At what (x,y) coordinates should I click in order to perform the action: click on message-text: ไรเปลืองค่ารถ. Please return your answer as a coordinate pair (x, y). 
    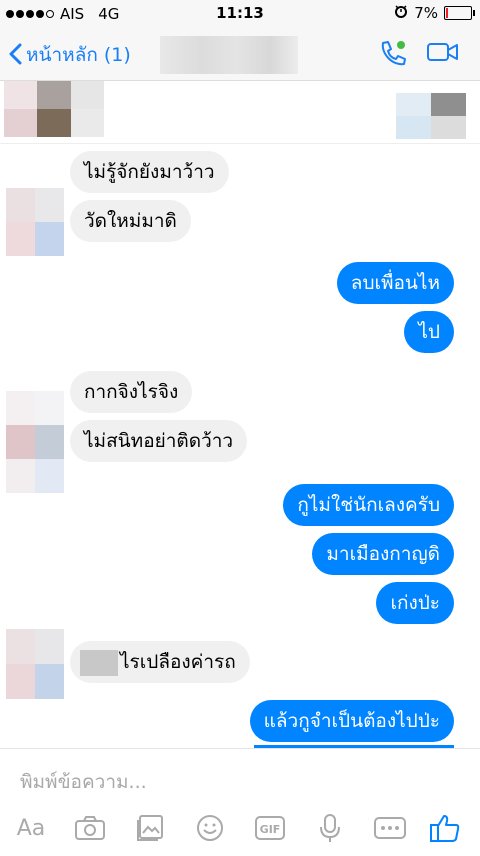
    Looking at the image, I should click on (178, 662).